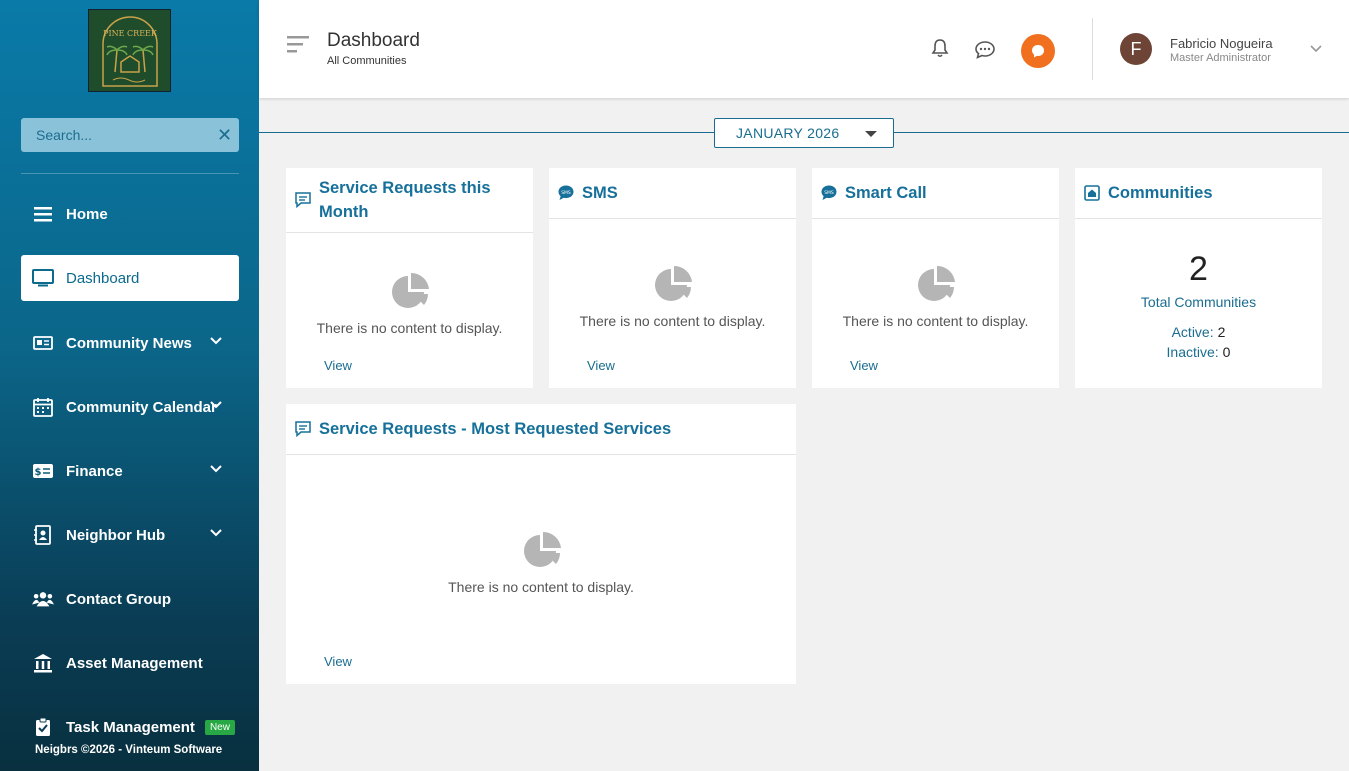 This screenshot has width=1349, height=771. I want to click on card-title: Smart Call, so click(886, 193).